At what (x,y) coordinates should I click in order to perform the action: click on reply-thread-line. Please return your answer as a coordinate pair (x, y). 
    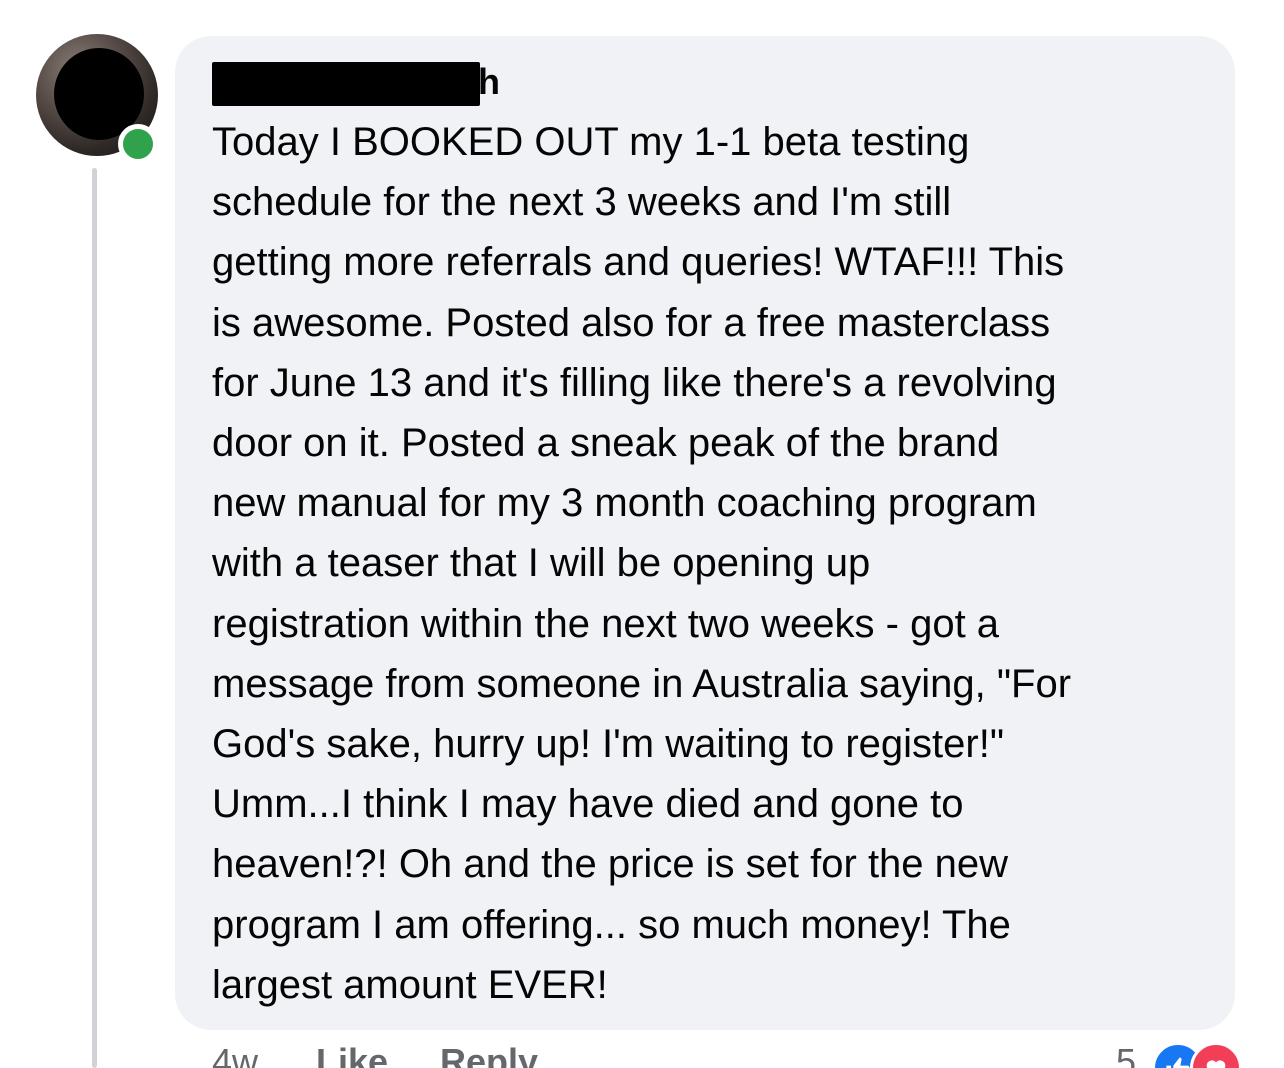
    Looking at the image, I should click on (94, 618).